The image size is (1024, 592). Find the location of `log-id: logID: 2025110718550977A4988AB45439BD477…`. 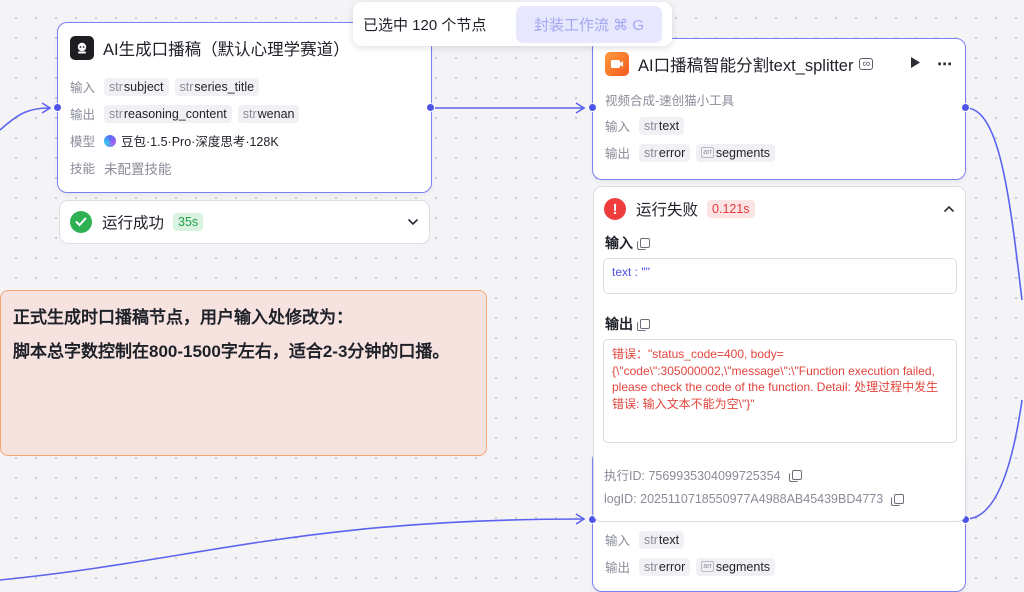

log-id: logID: 2025110718550977A4988AB45439BD477… is located at coordinates (744, 499).